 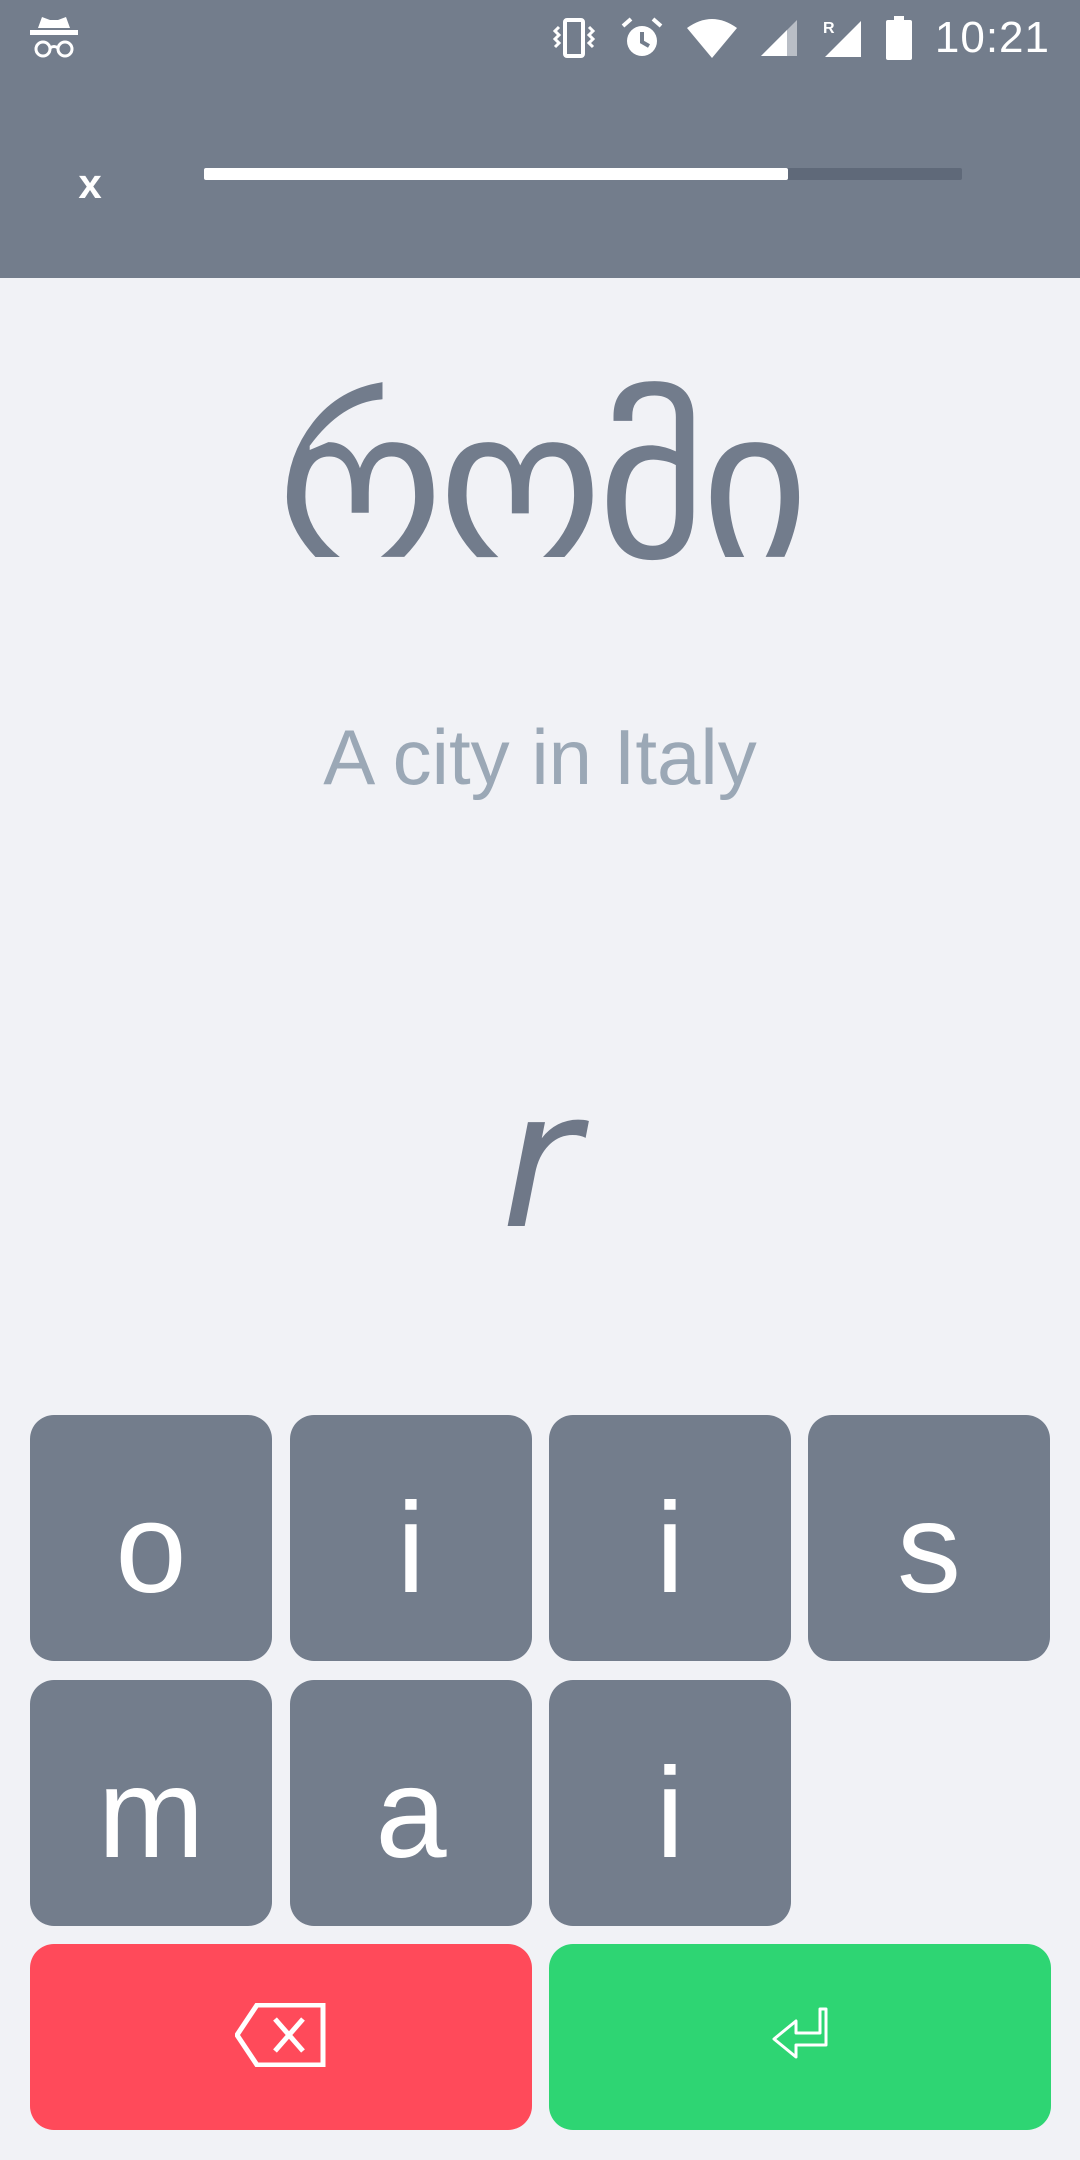 What do you see at coordinates (842, 38) in the screenshot?
I see `roaming-signal-icon: R` at bounding box center [842, 38].